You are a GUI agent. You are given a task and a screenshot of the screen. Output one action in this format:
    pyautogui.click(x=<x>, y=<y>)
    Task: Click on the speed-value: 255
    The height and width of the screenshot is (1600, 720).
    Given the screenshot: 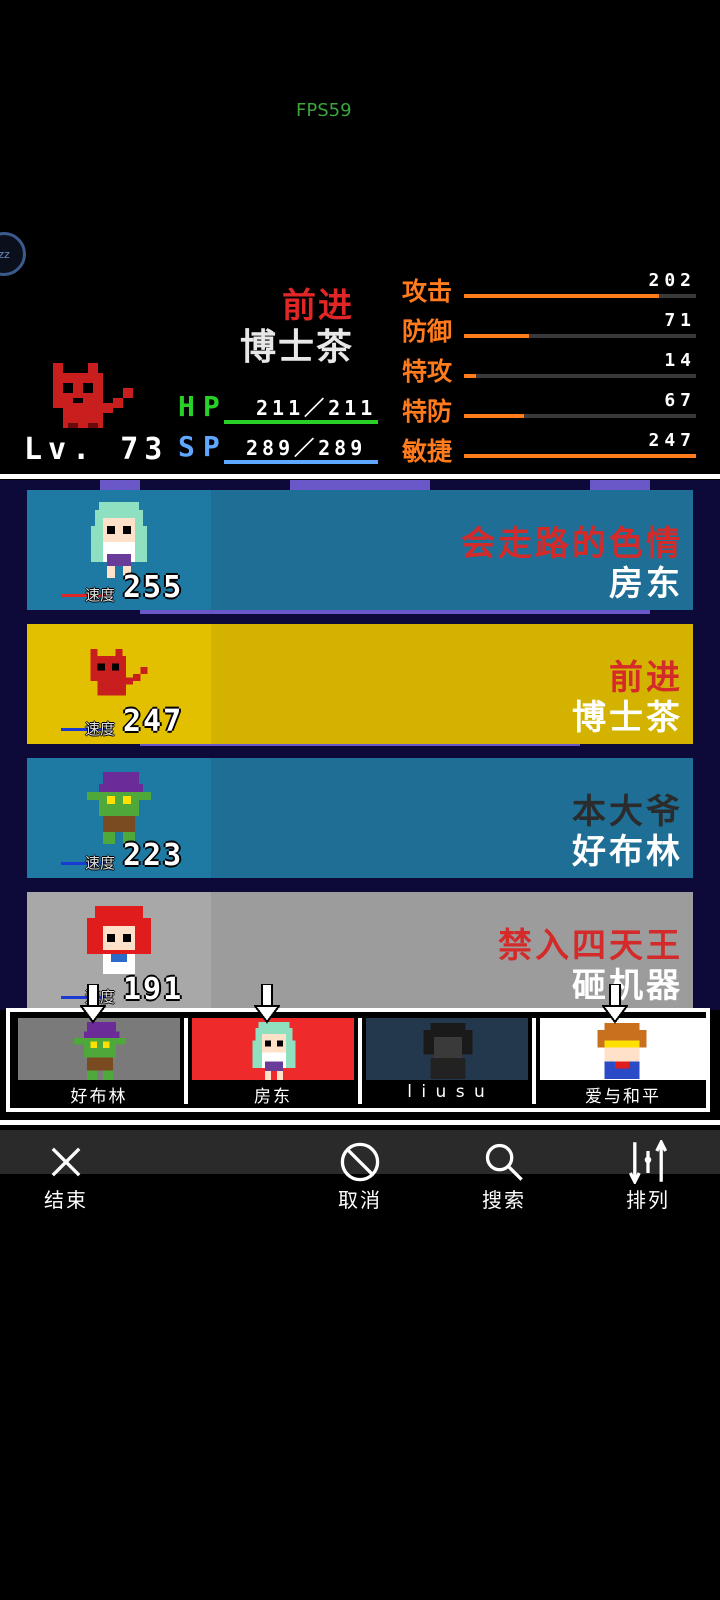 What is the action you would take?
    pyautogui.click(x=153, y=587)
    